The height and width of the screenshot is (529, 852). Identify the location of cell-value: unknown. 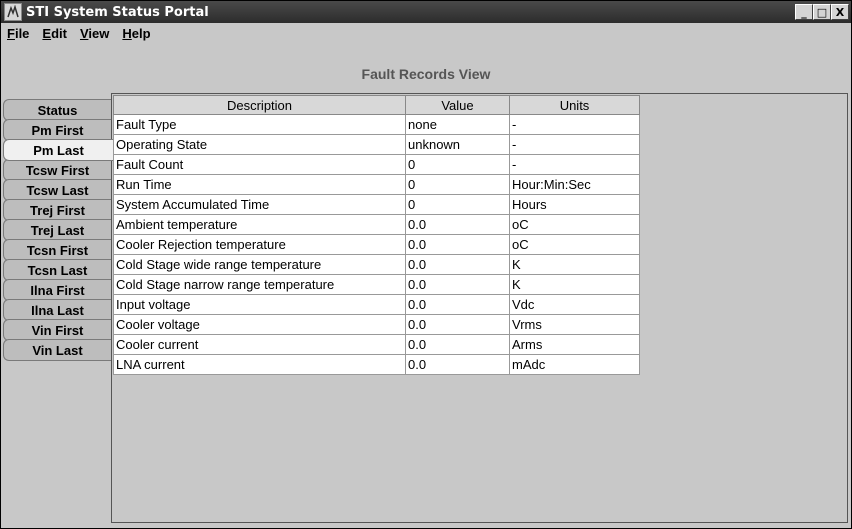
(457, 144).